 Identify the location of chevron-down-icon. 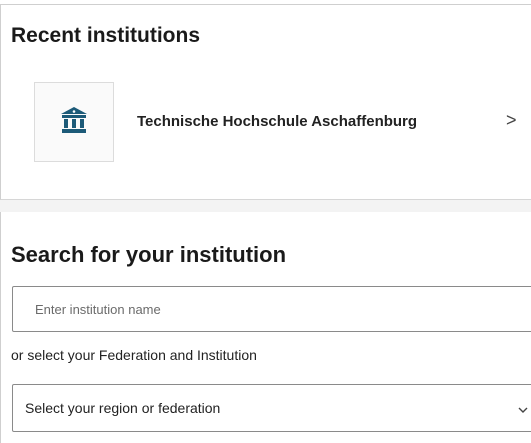
(523, 407).